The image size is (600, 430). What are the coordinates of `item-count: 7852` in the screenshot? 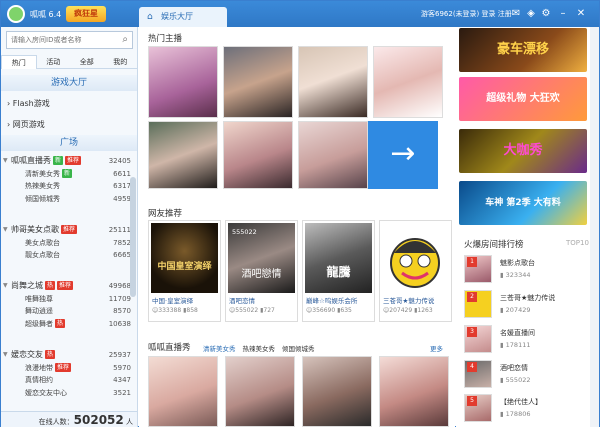 It's located at (122, 242).